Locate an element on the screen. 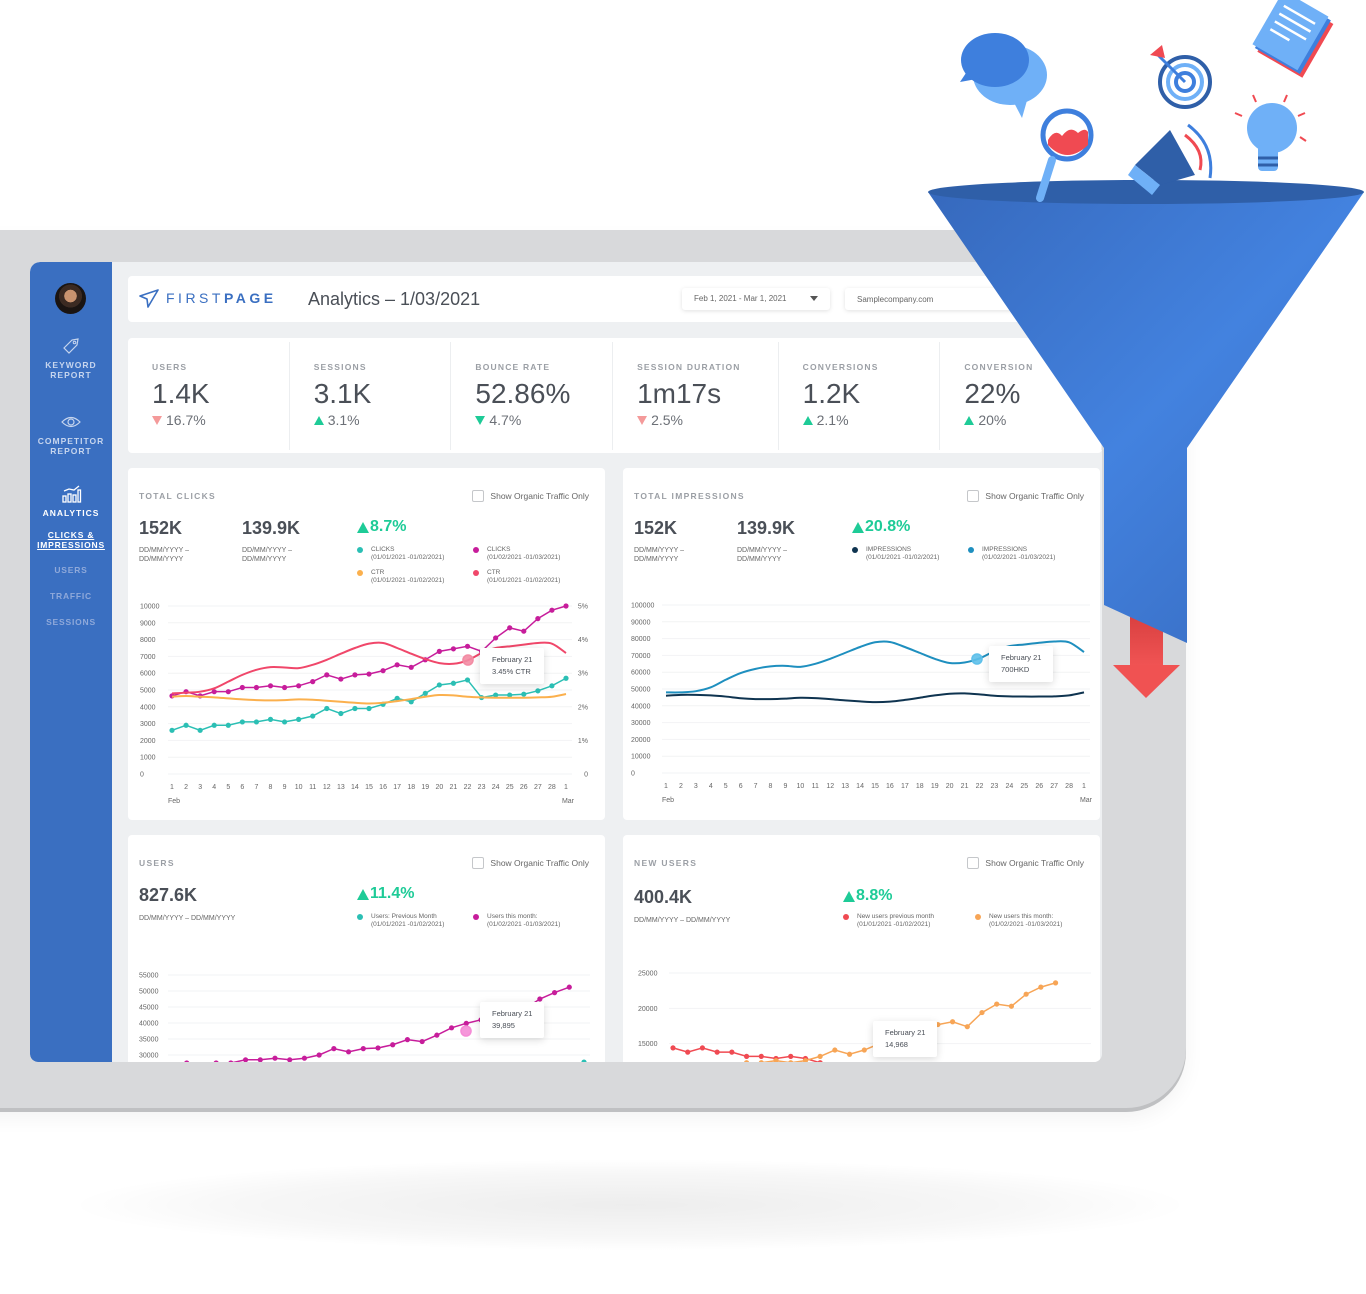  x-tick-label: 15 is located at coordinates (369, 787).